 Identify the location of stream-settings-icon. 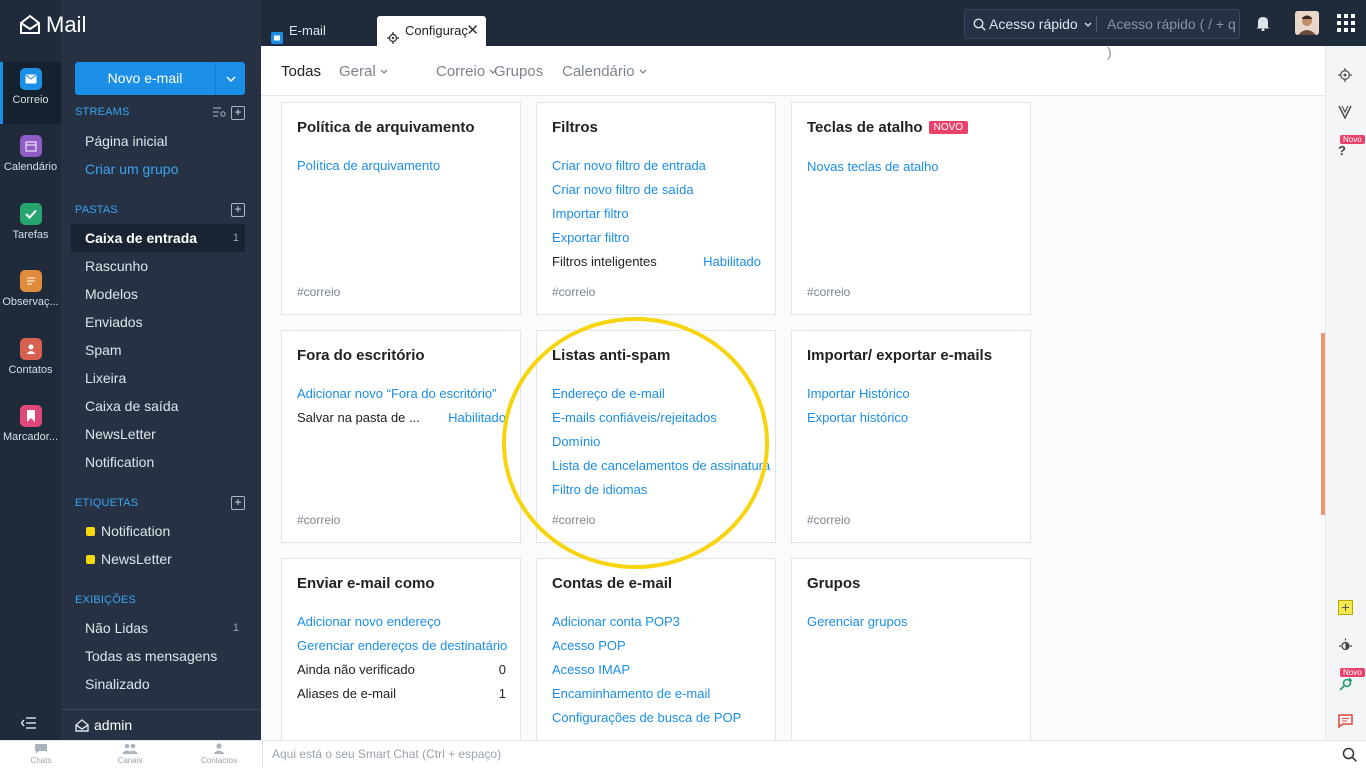
(219, 113).